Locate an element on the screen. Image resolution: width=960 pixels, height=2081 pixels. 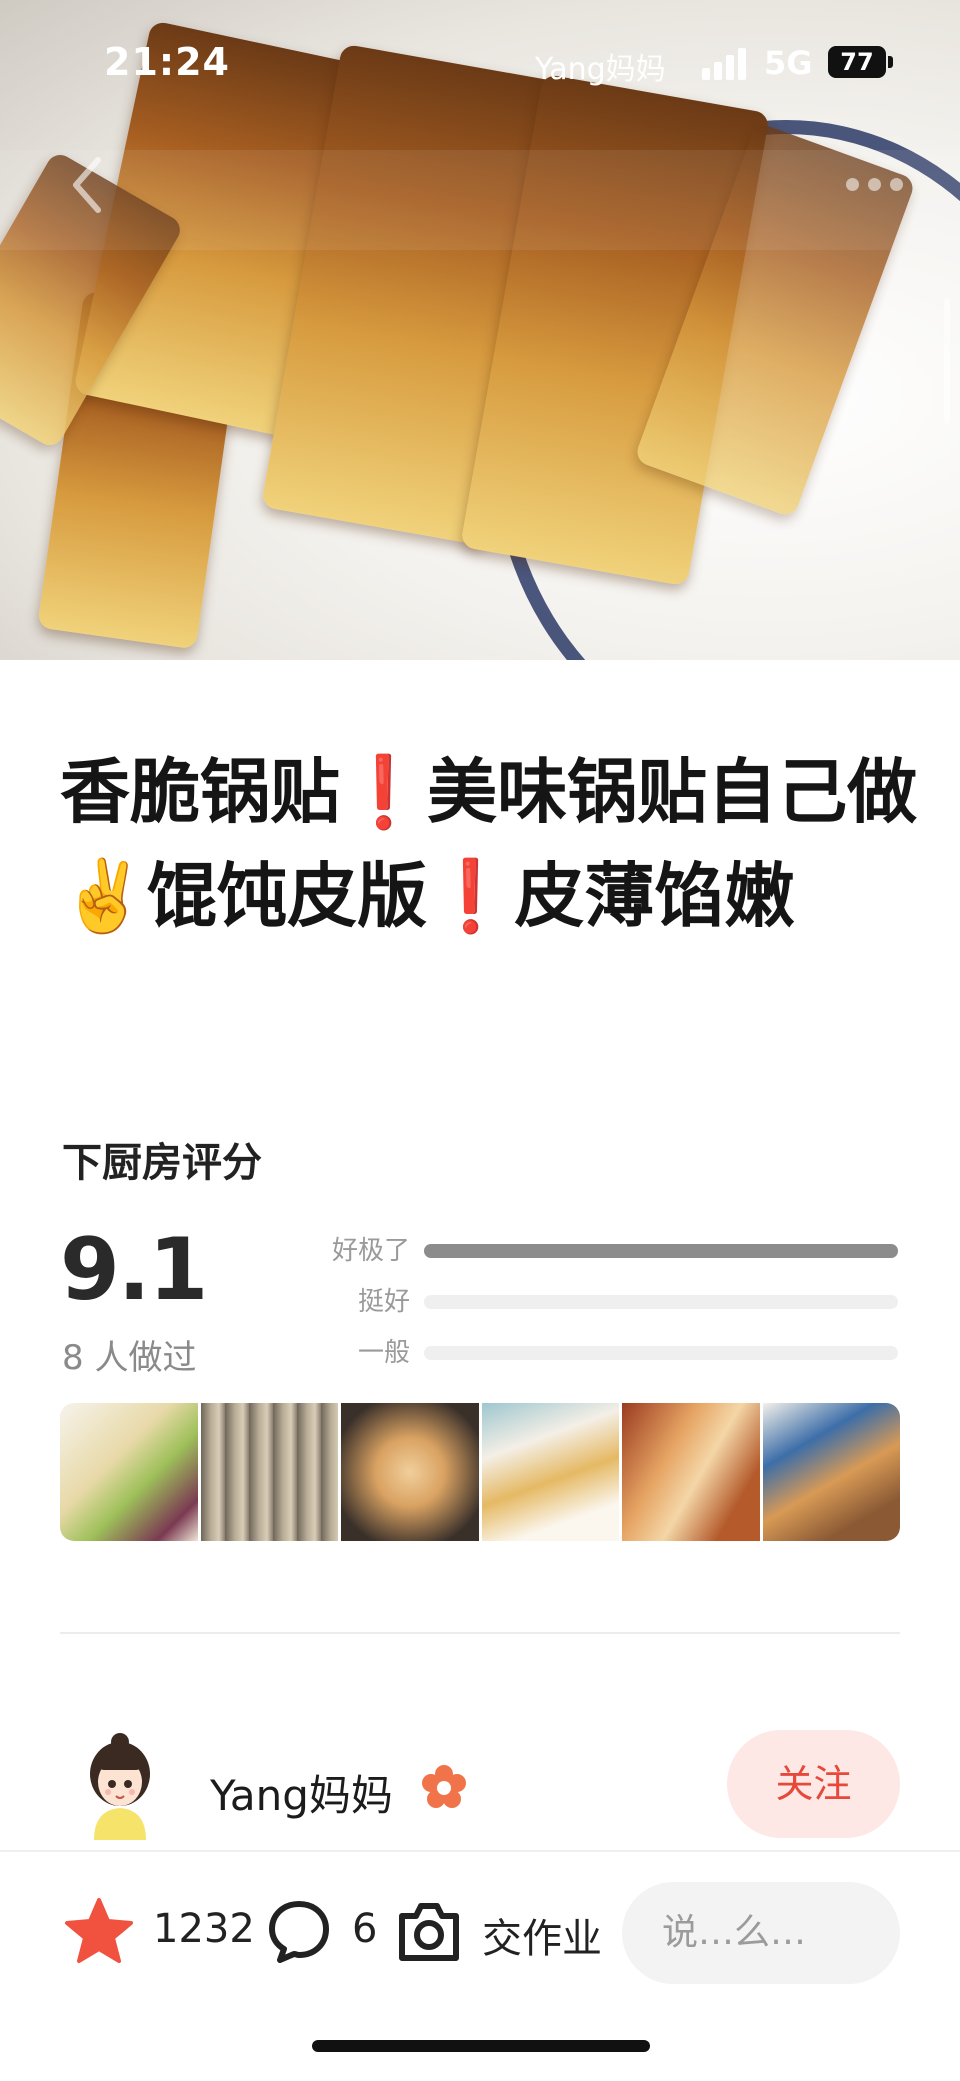
verified-flower-icon is located at coordinates (444, 1788).